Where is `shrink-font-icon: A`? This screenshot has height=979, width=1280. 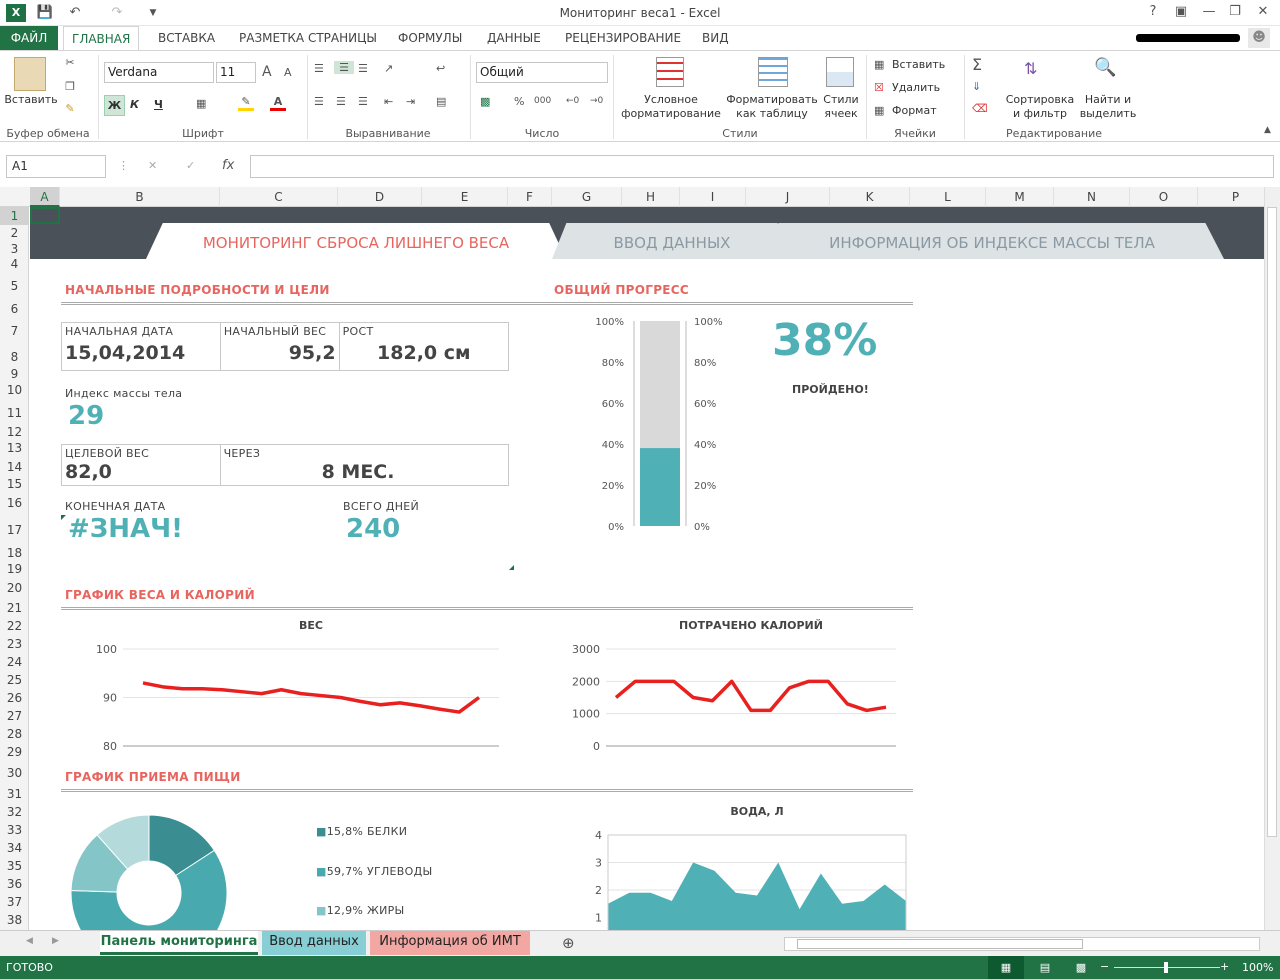 shrink-font-icon: A is located at coordinates (288, 72).